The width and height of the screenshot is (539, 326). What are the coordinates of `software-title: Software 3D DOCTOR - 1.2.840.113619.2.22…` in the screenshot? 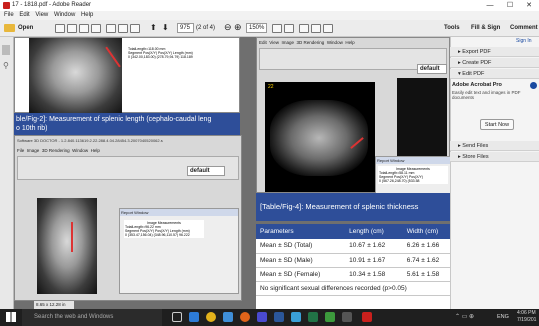 It's located at (90, 140).